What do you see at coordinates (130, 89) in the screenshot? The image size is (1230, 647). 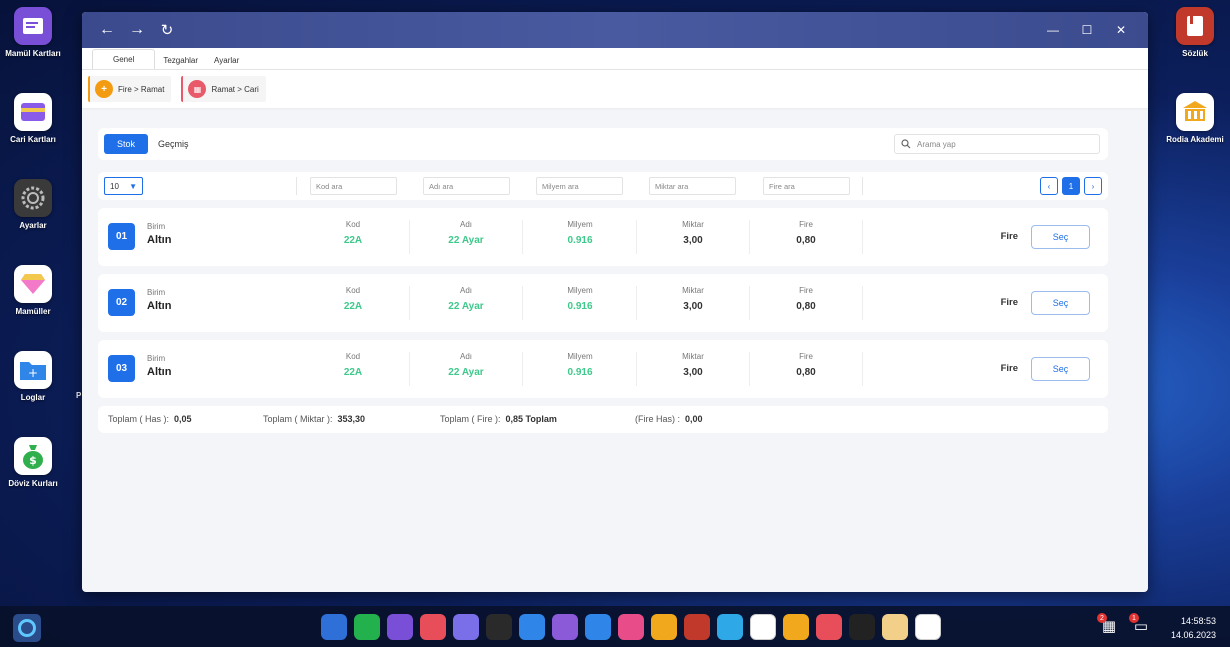 I see `fire-ramat-button: + Fire > Ramat` at bounding box center [130, 89].